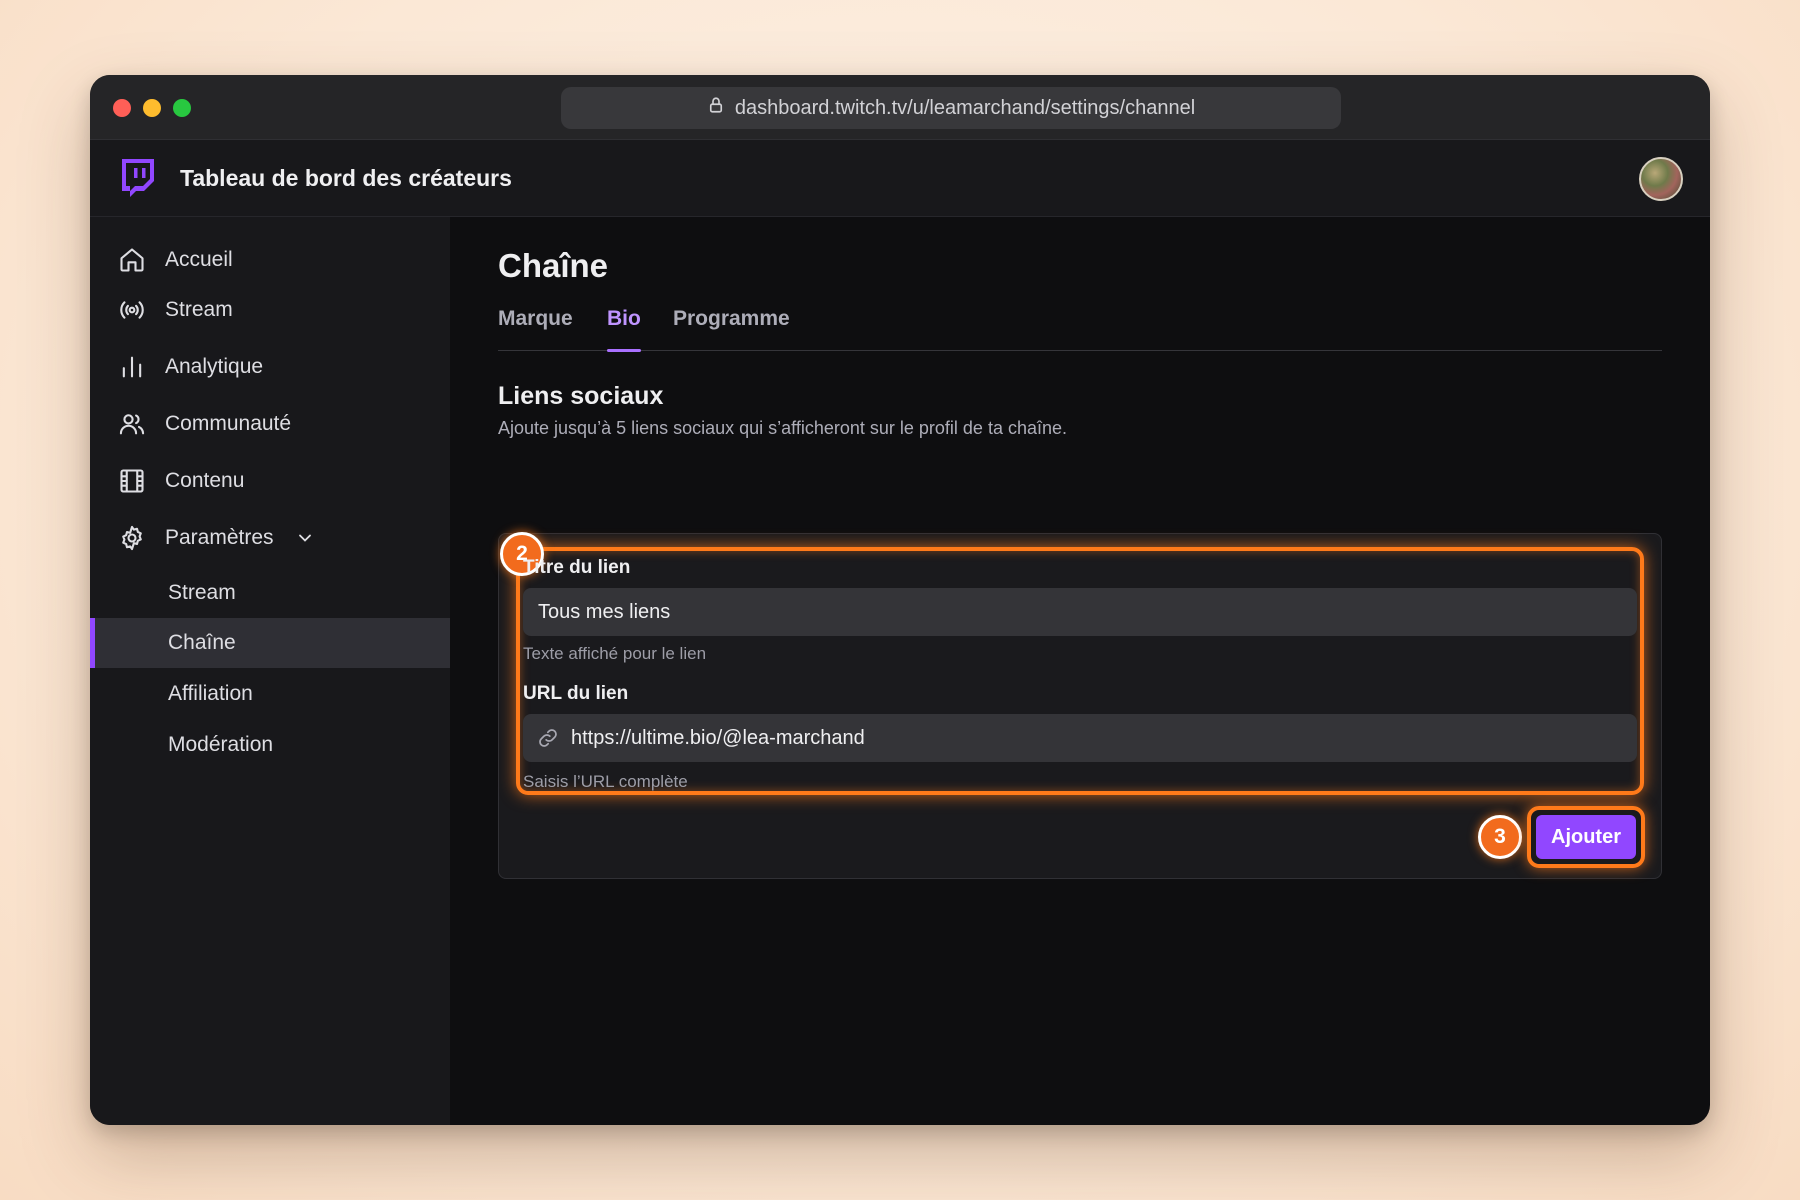  I want to click on users-icon, so click(132, 424).